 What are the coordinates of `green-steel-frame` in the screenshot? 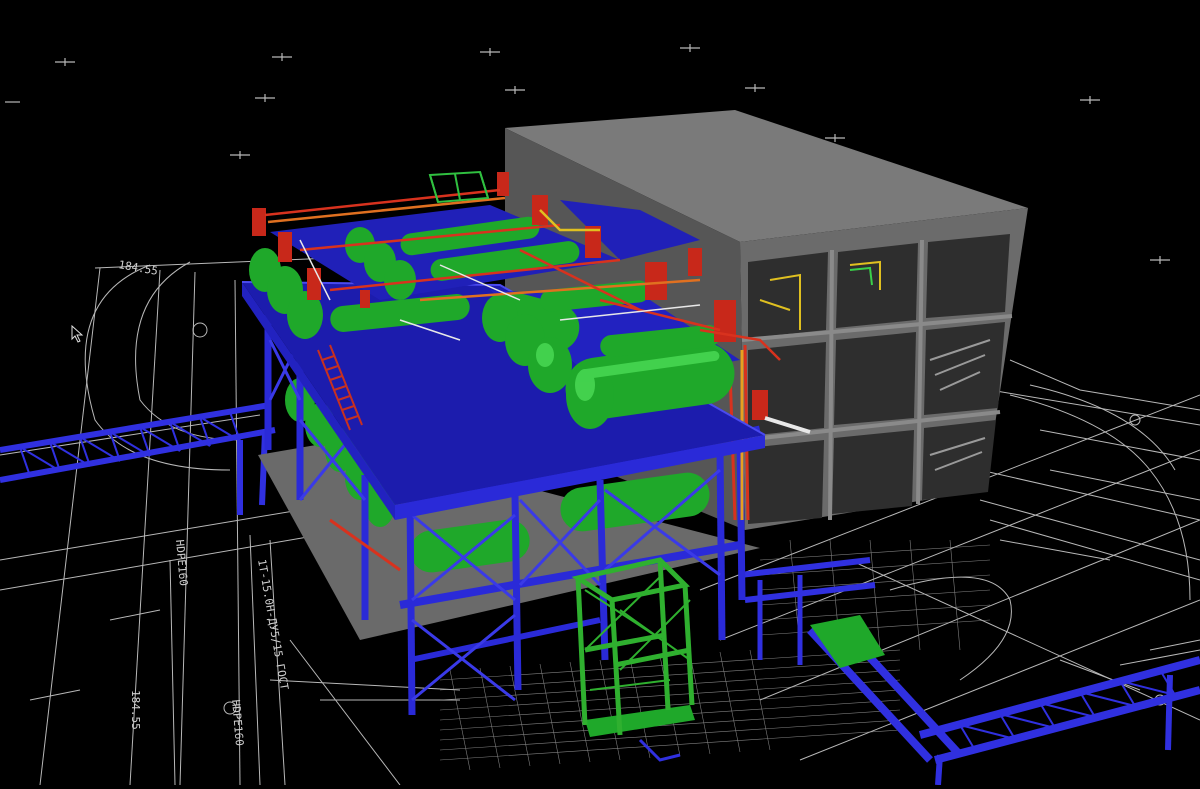 It's located at (633, 659).